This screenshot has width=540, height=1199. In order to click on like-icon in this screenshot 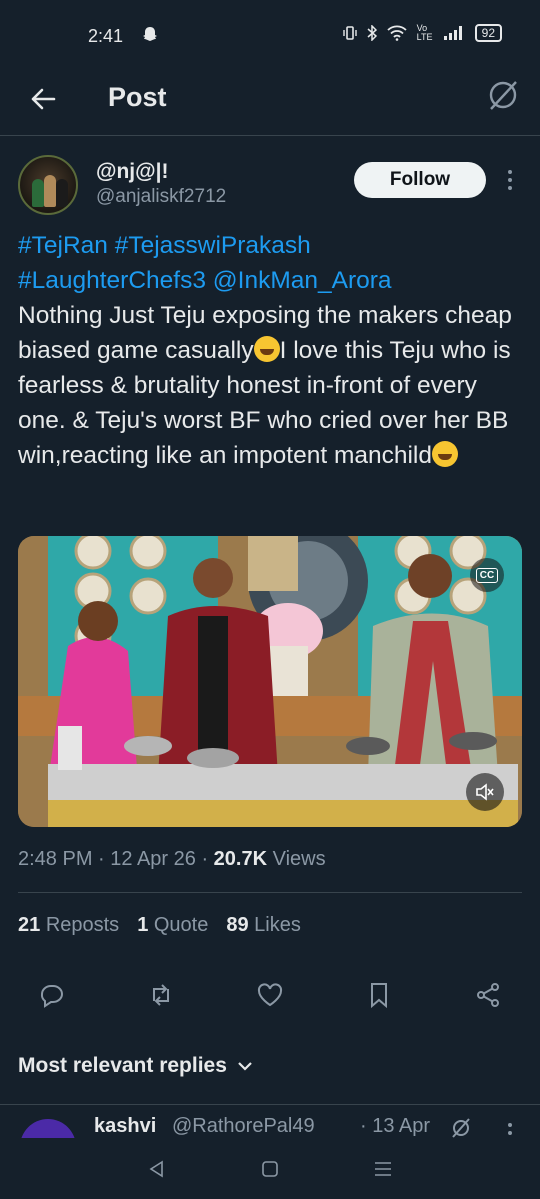, I will do `click(270, 995)`.